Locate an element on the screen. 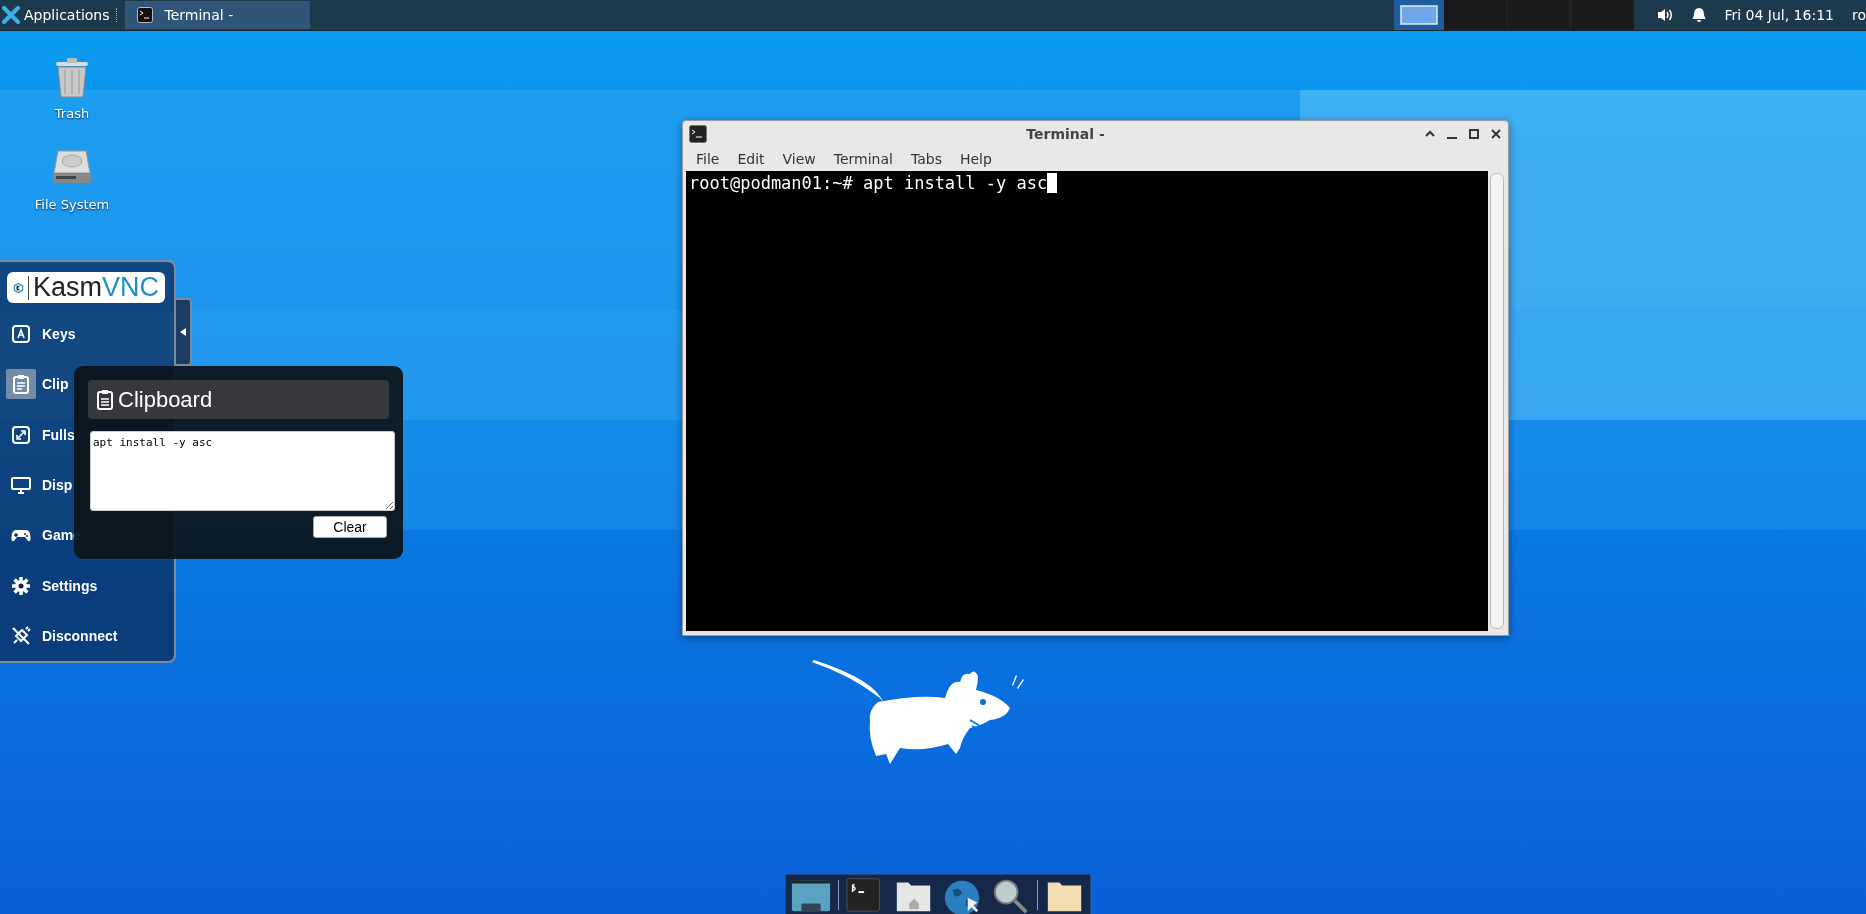 Image resolution: width=1866 pixels, height=914 pixels. clock: Fri 04 Jul, 16:11 is located at coordinates (1779, 15).